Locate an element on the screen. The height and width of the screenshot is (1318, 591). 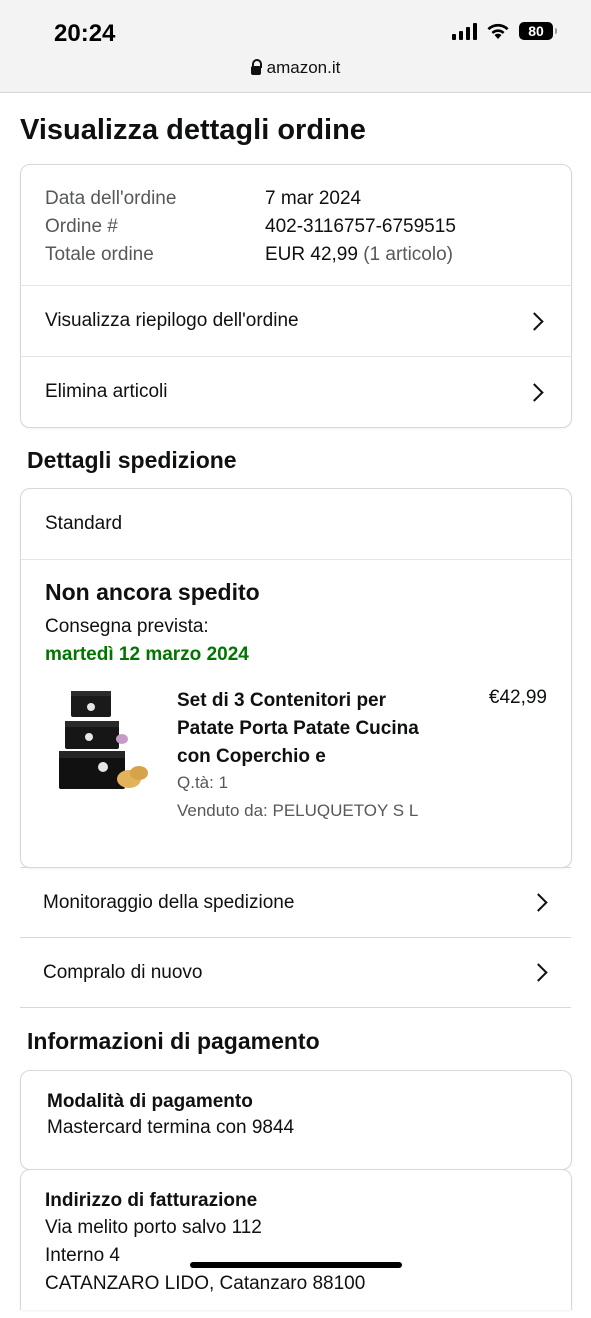
order-total-value: EUR 42,99 is located at coordinates (311, 254).